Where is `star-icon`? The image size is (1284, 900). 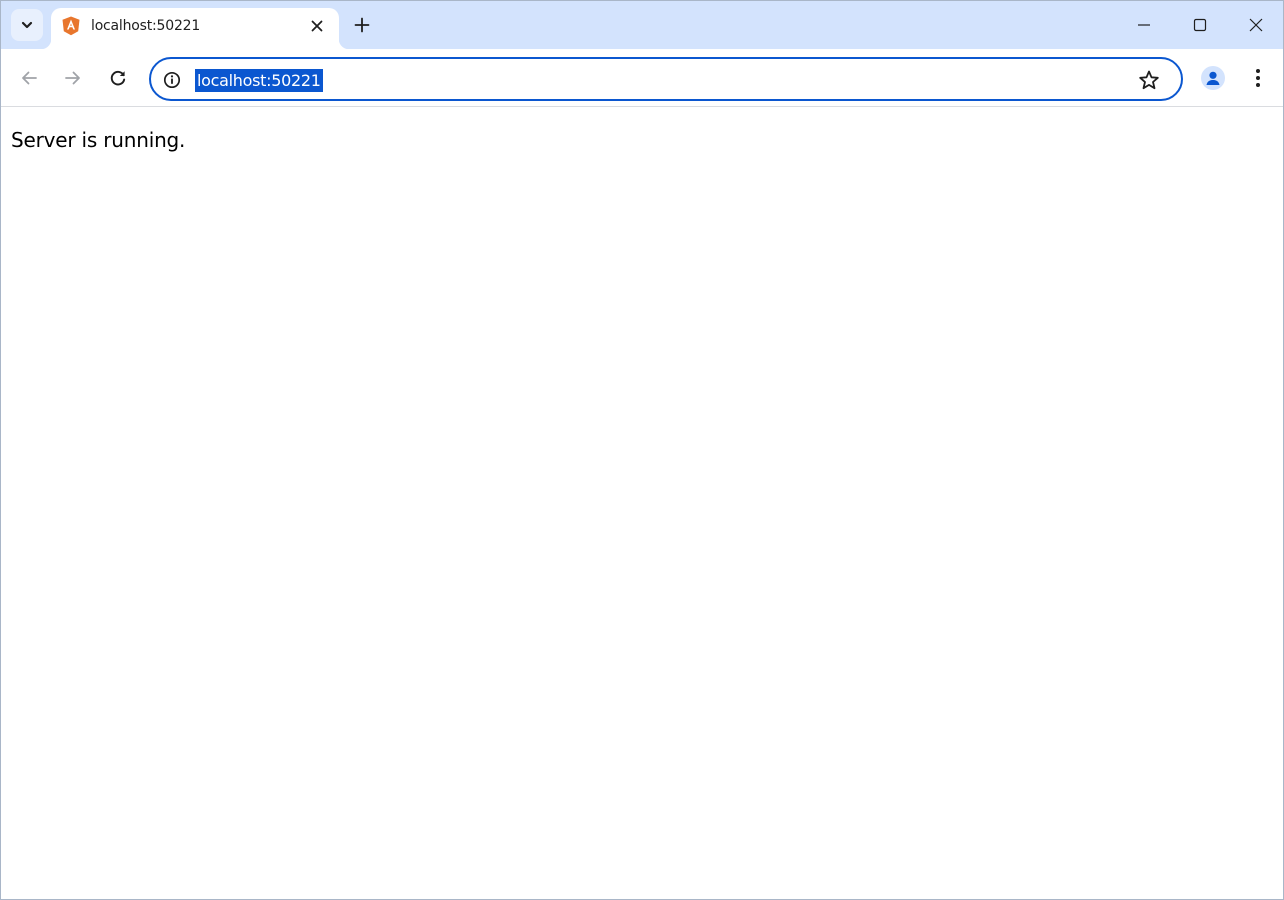 star-icon is located at coordinates (1149, 80).